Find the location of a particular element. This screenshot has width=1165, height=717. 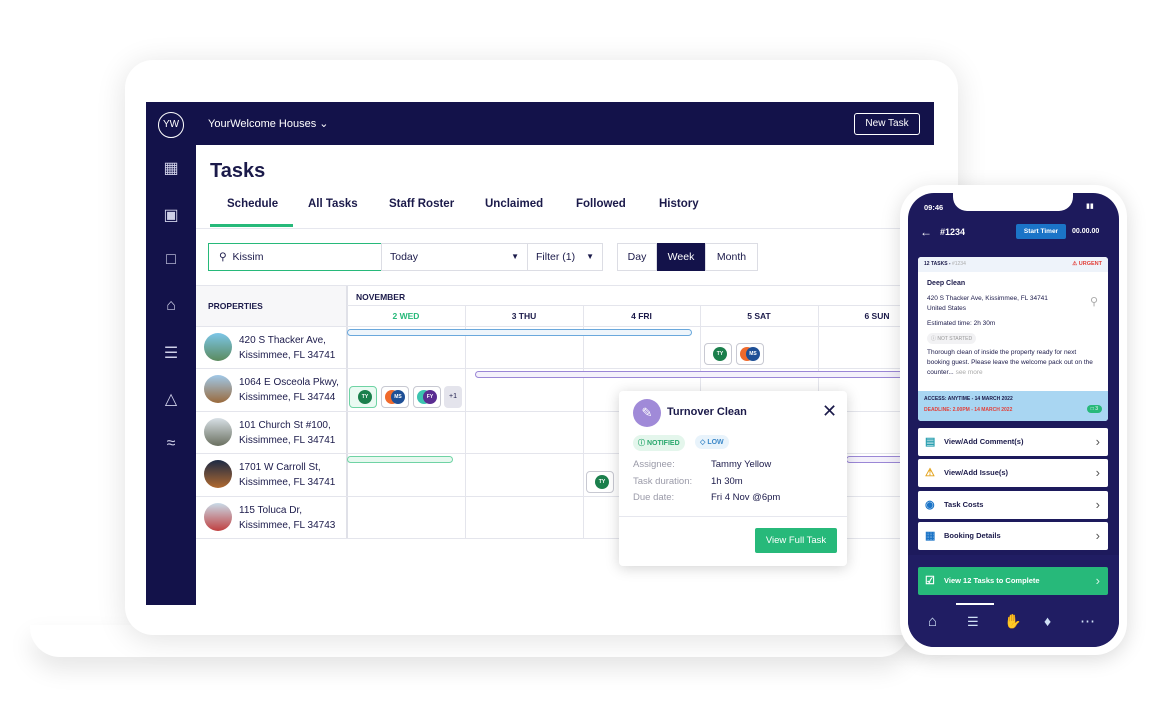

contact-icon: ▣ is located at coordinates (171, 215).